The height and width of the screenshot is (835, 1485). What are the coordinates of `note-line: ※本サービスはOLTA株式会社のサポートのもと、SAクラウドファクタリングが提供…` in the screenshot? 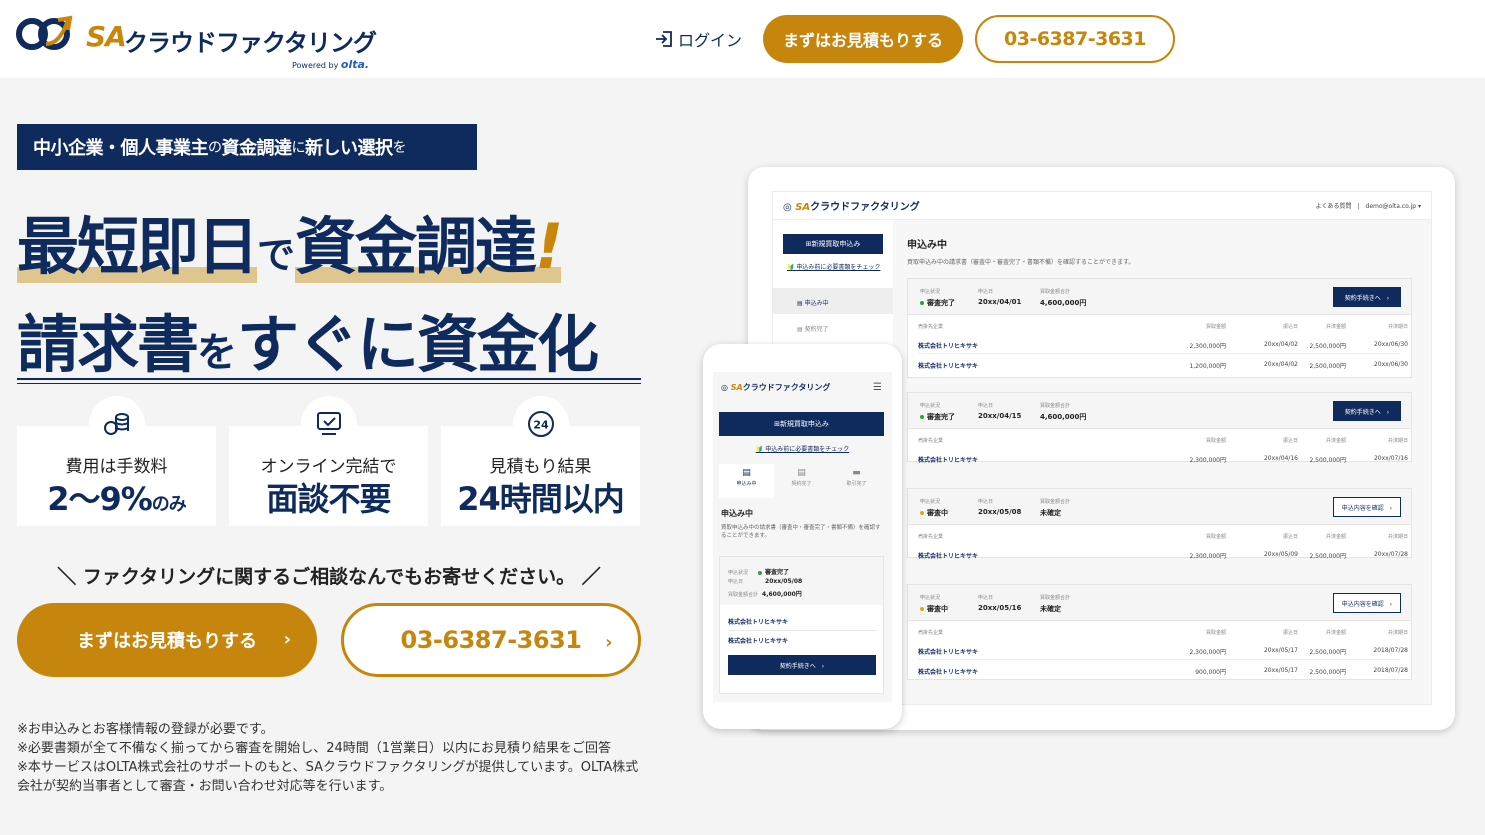 It's located at (328, 777).